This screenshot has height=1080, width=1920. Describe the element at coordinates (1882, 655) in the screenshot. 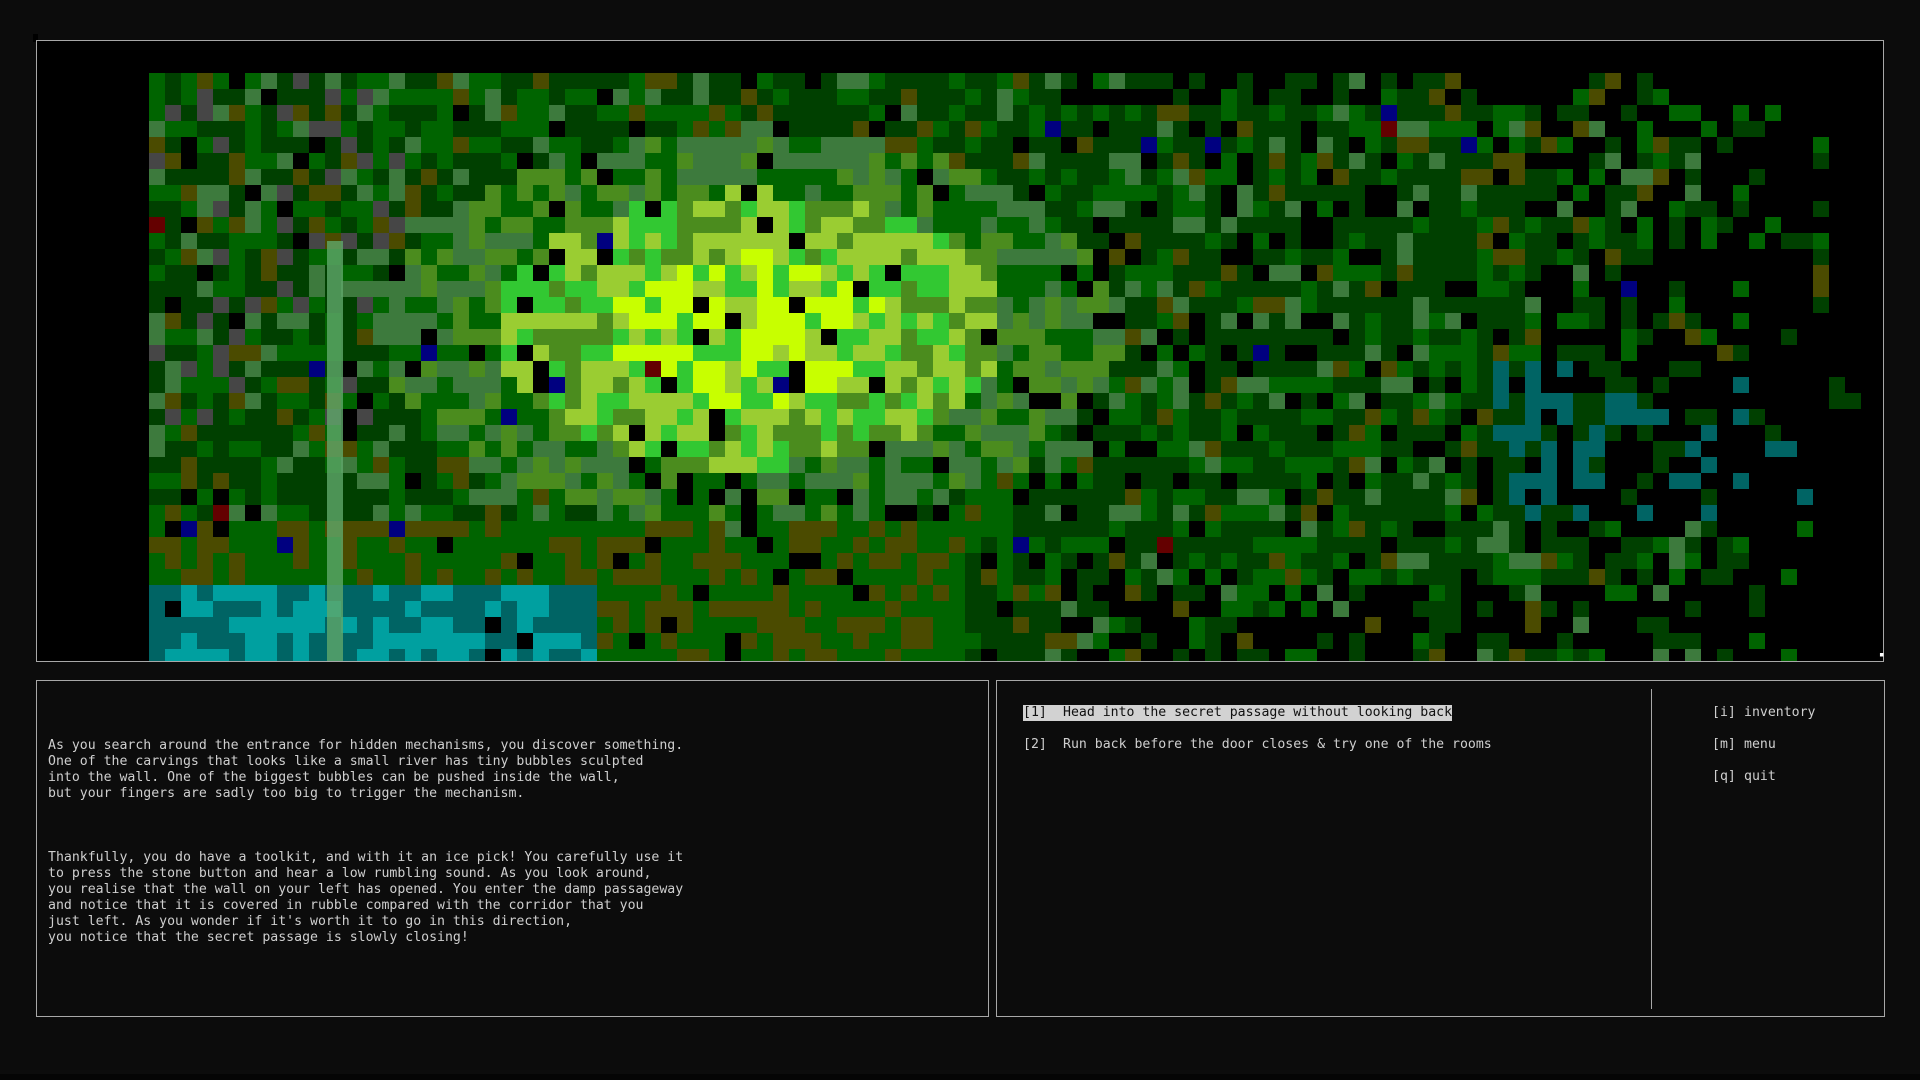

I see `resize-cursor-icon: ▪` at that location.